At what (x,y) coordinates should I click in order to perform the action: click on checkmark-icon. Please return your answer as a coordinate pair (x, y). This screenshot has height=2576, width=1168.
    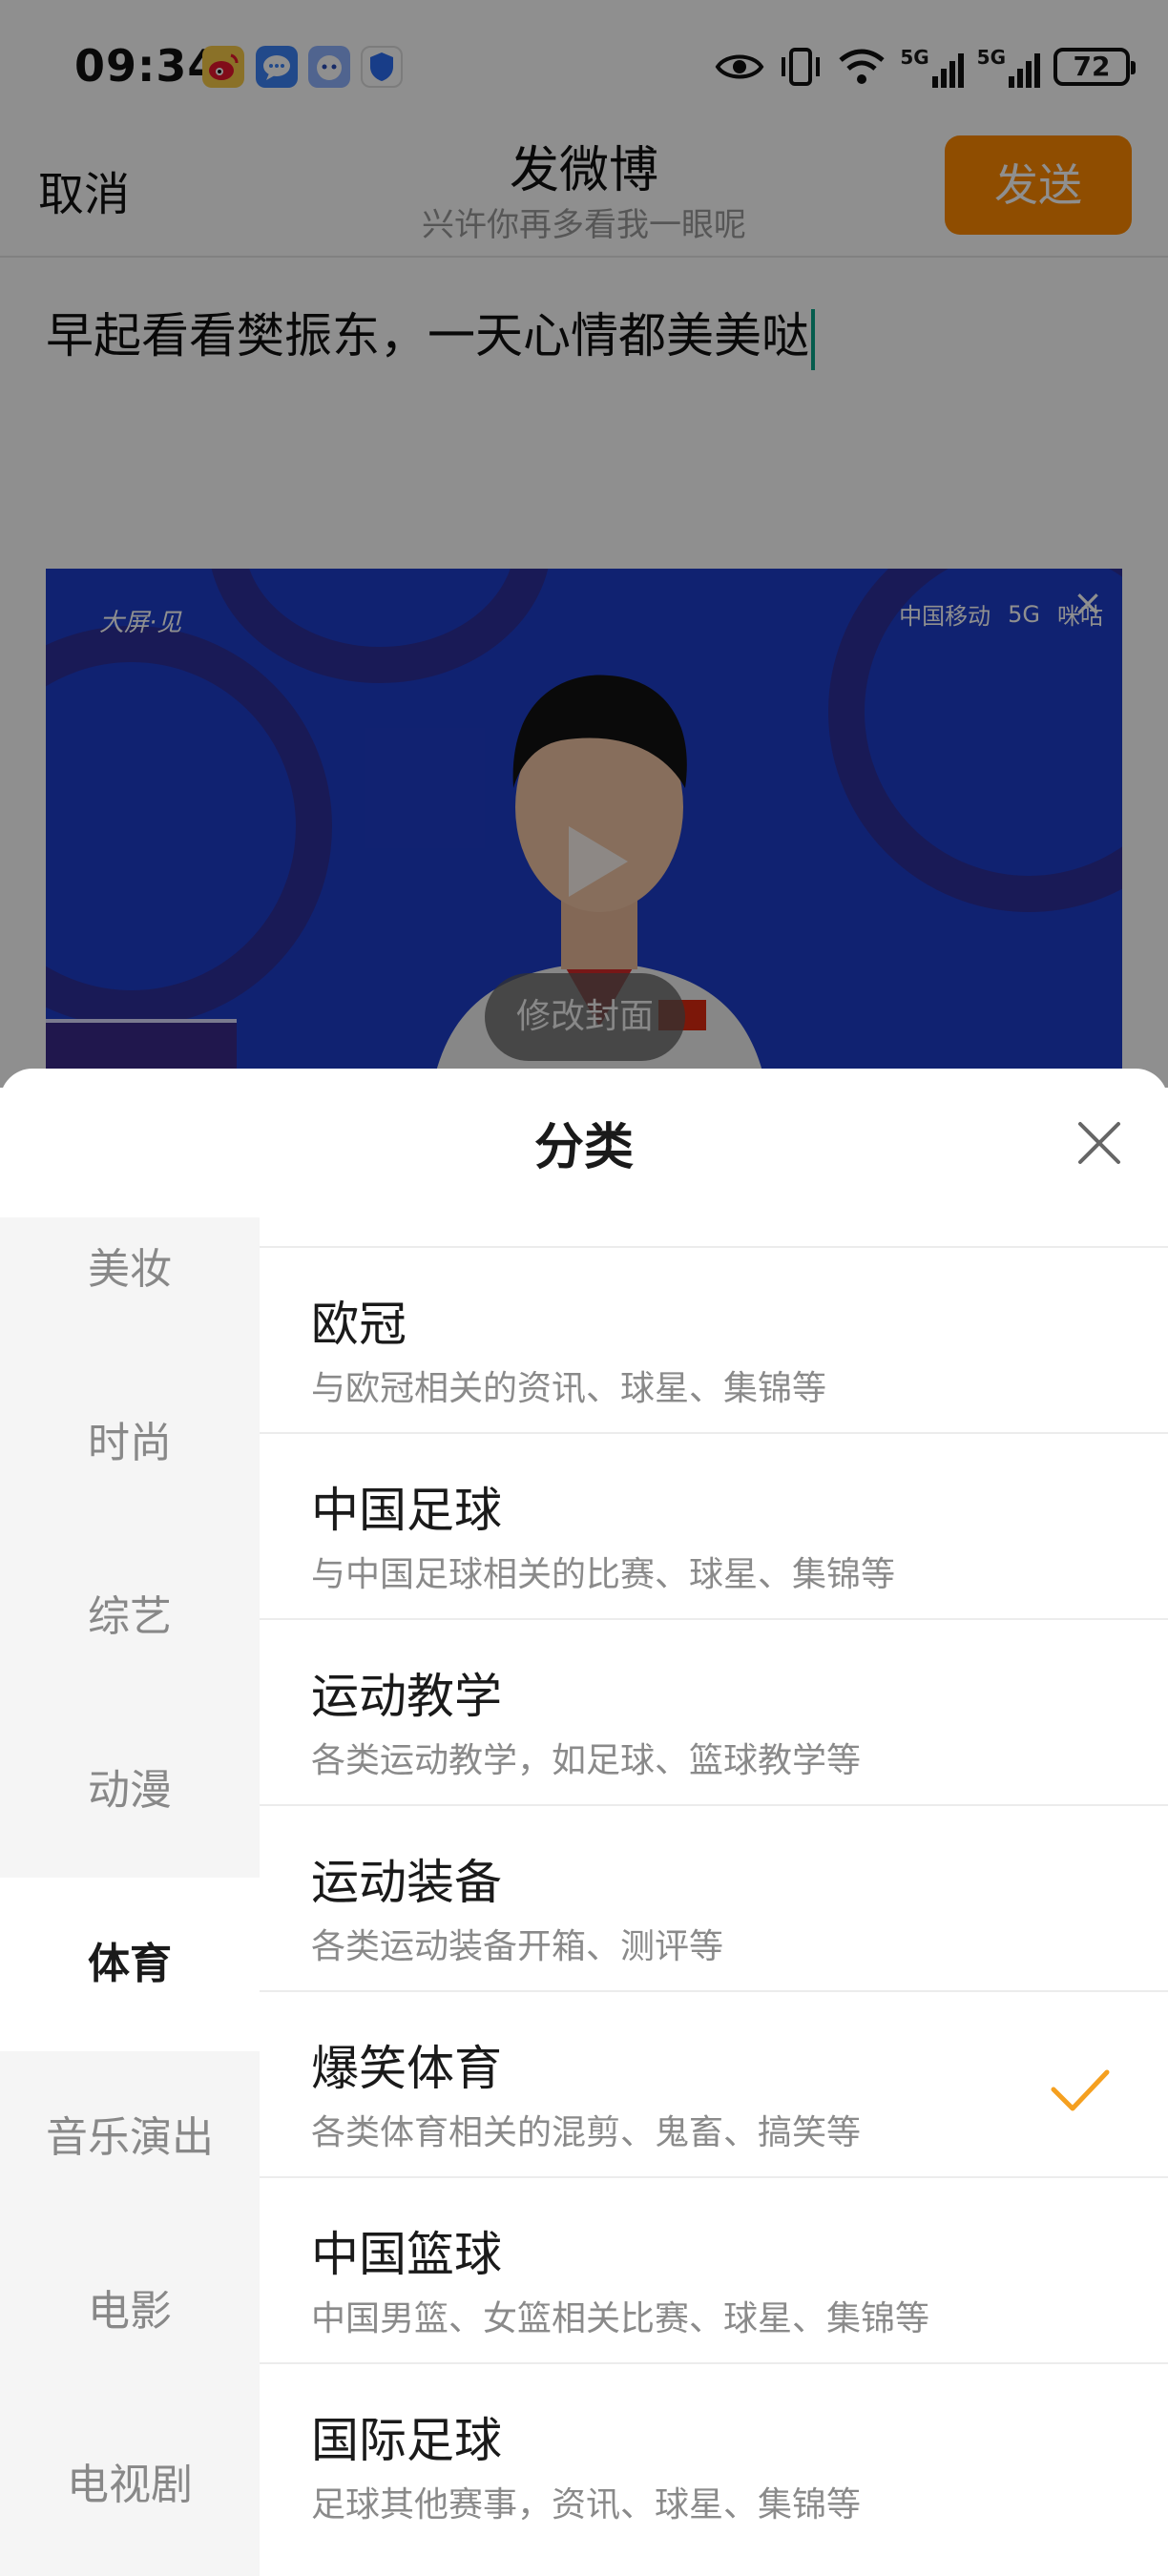
    Looking at the image, I should click on (1080, 2090).